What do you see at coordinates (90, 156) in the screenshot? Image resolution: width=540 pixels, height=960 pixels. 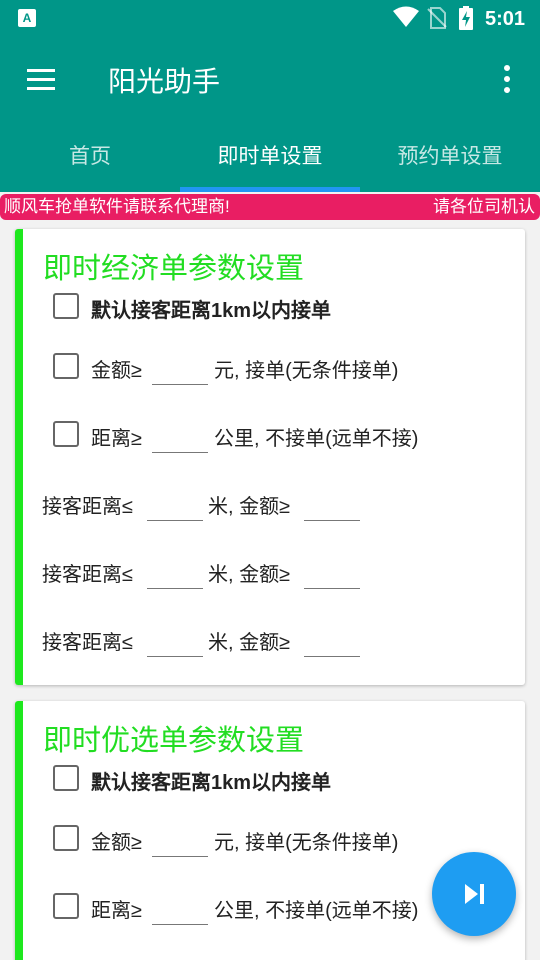 I see `tab-home: 首页` at bounding box center [90, 156].